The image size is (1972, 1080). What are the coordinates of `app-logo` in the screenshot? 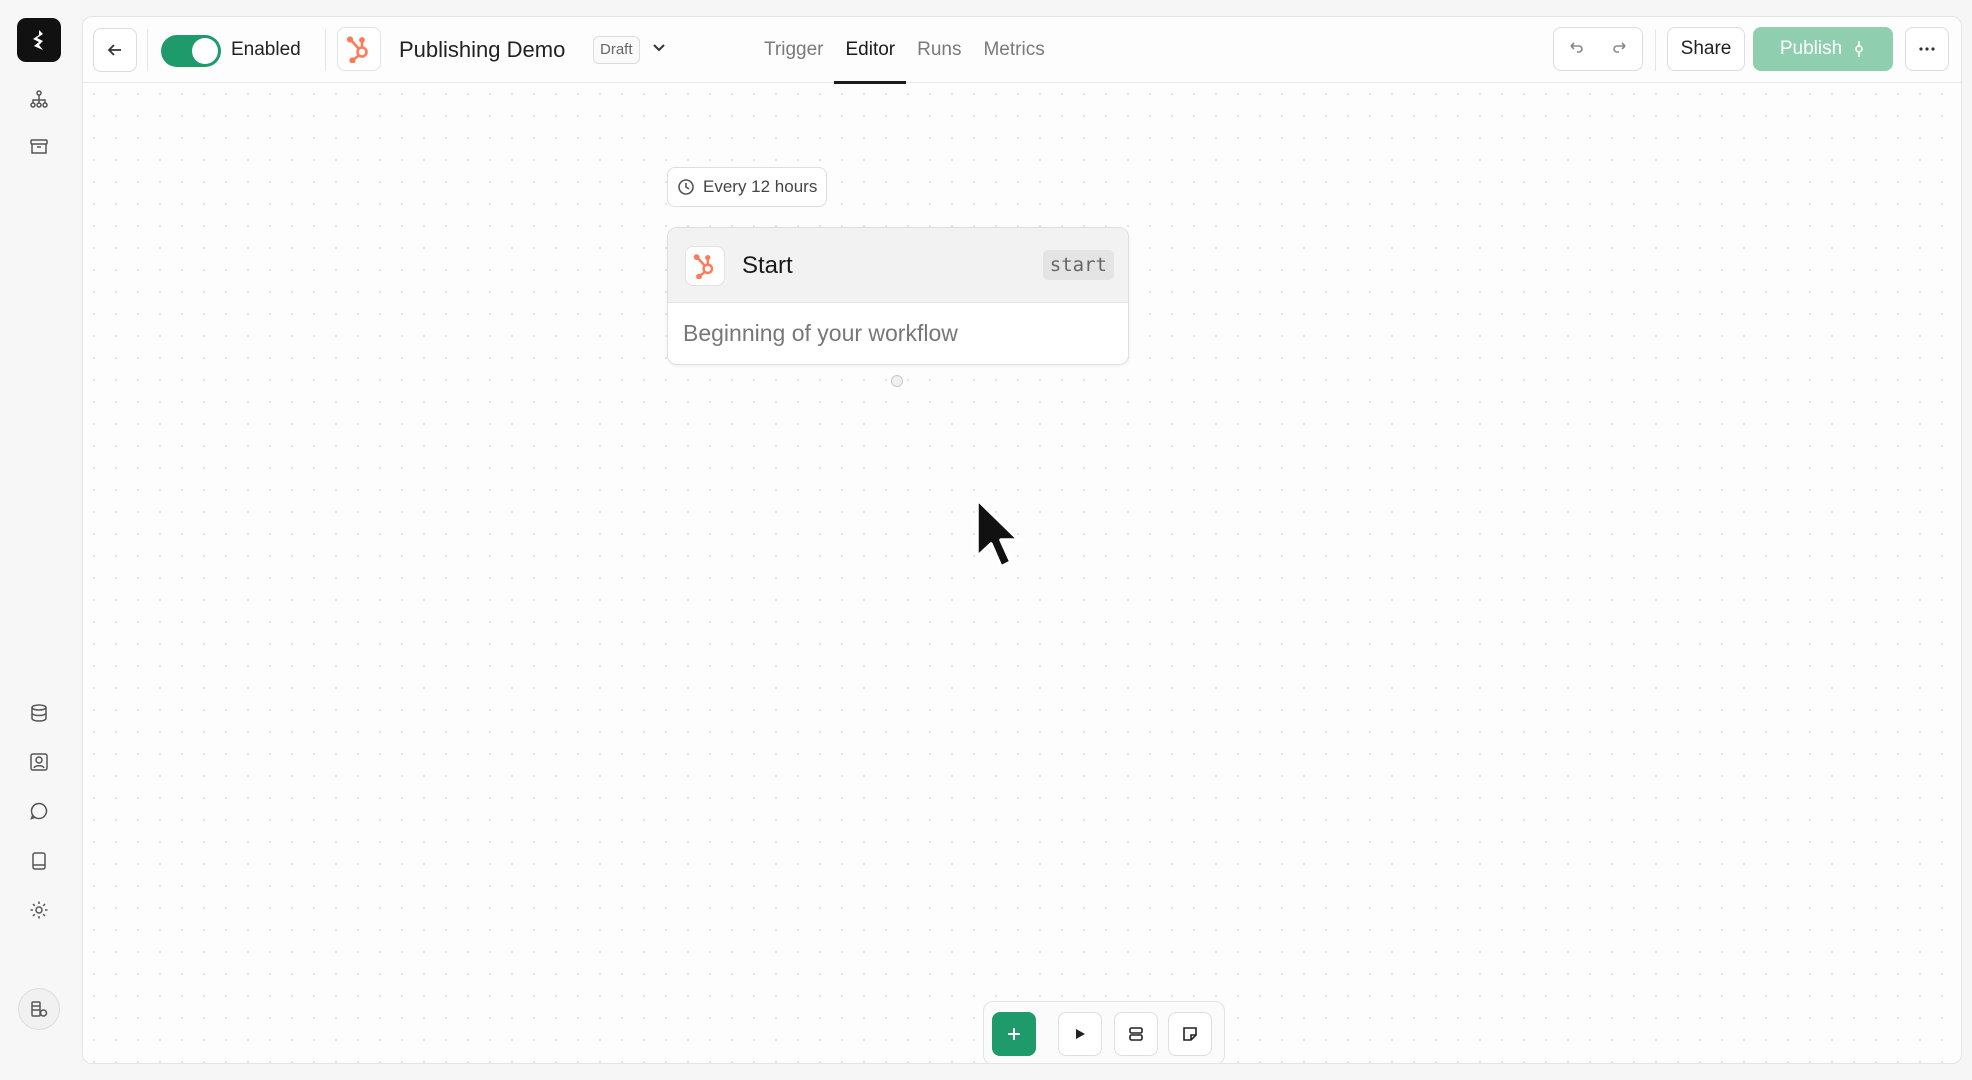 It's located at (39, 40).